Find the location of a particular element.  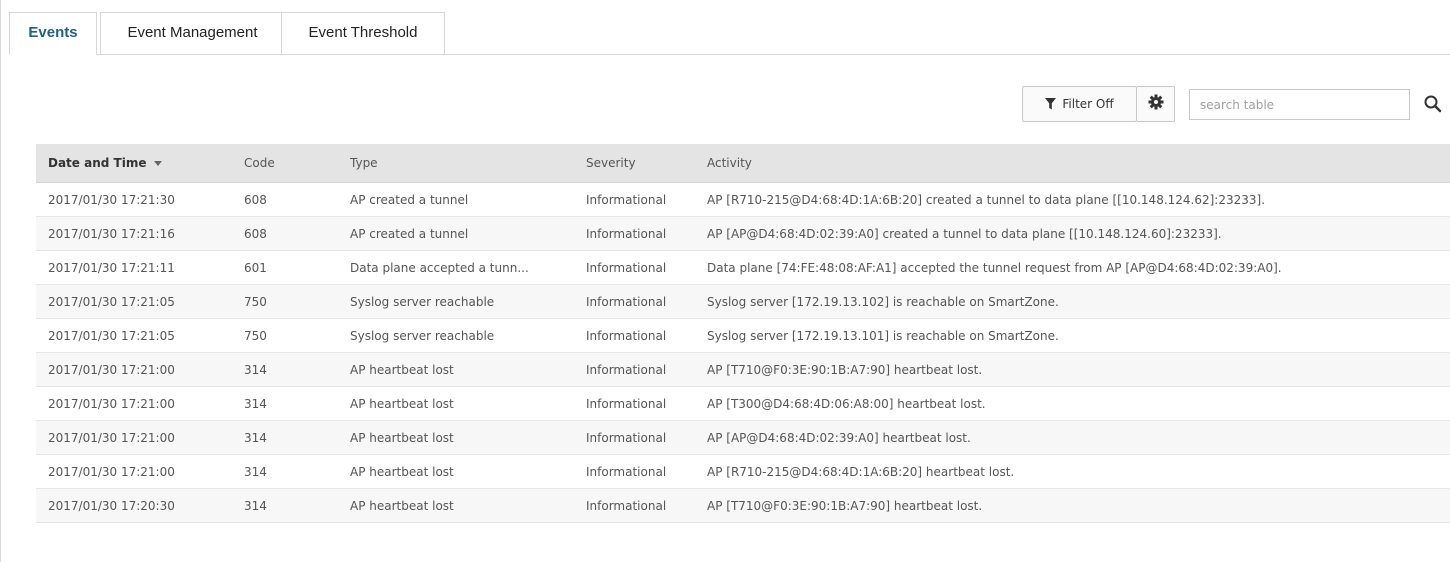

column-header-type: Type is located at coordinates (456, 163).